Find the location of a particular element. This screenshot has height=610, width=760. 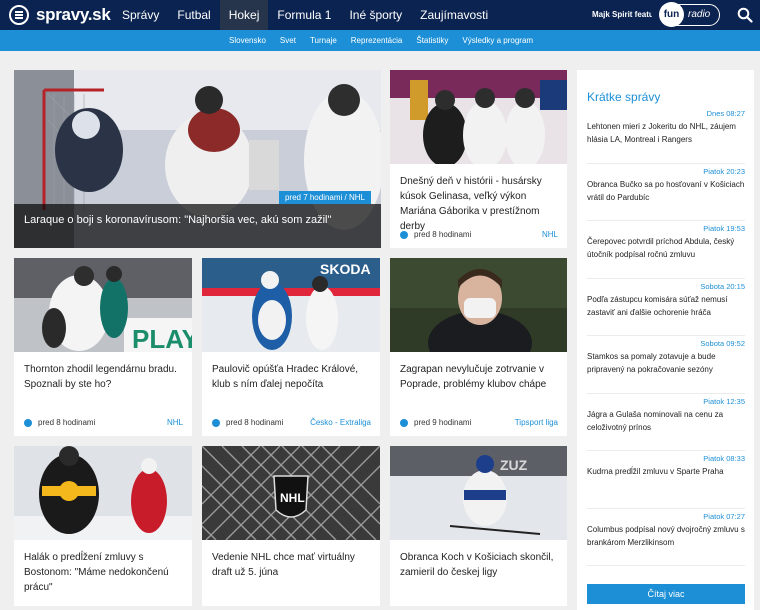

search-icon is located at coordinates (745, 15).